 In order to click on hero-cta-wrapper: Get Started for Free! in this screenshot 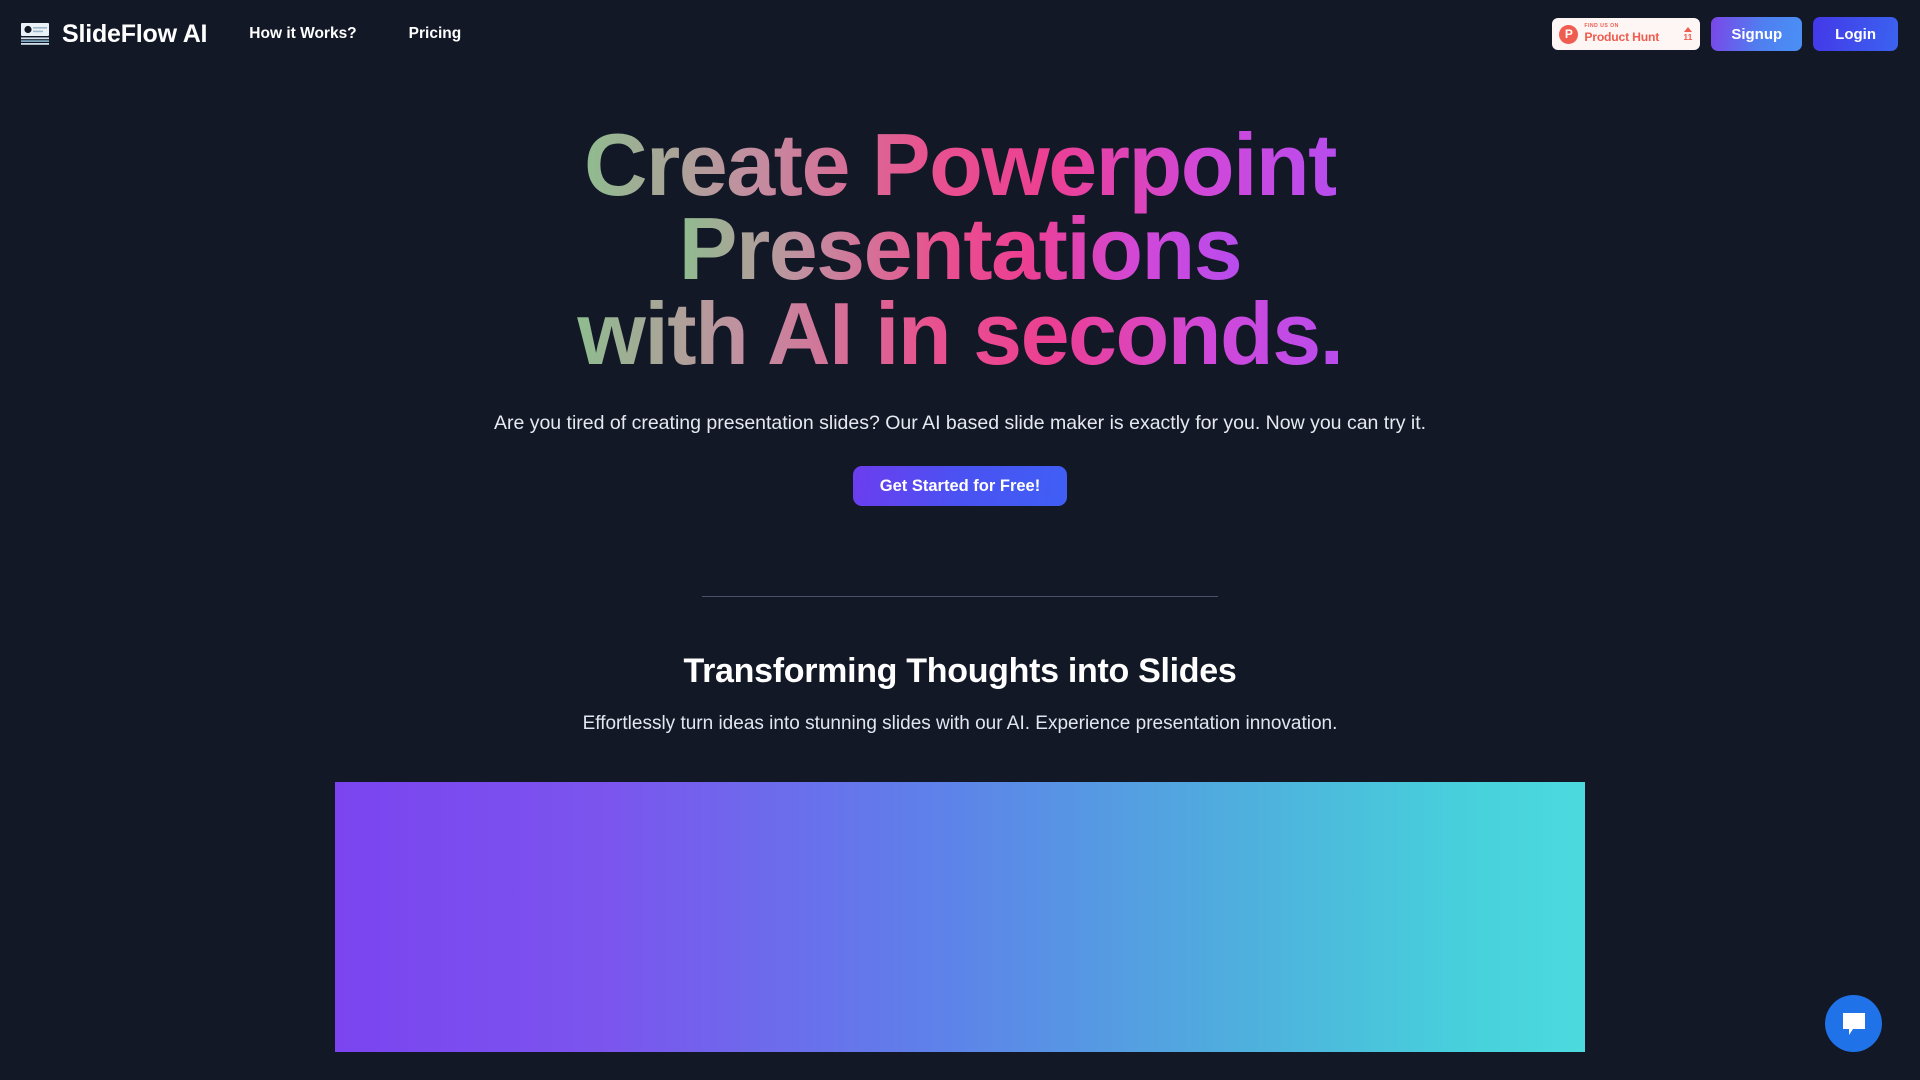, I will do `click(960, 486)`.